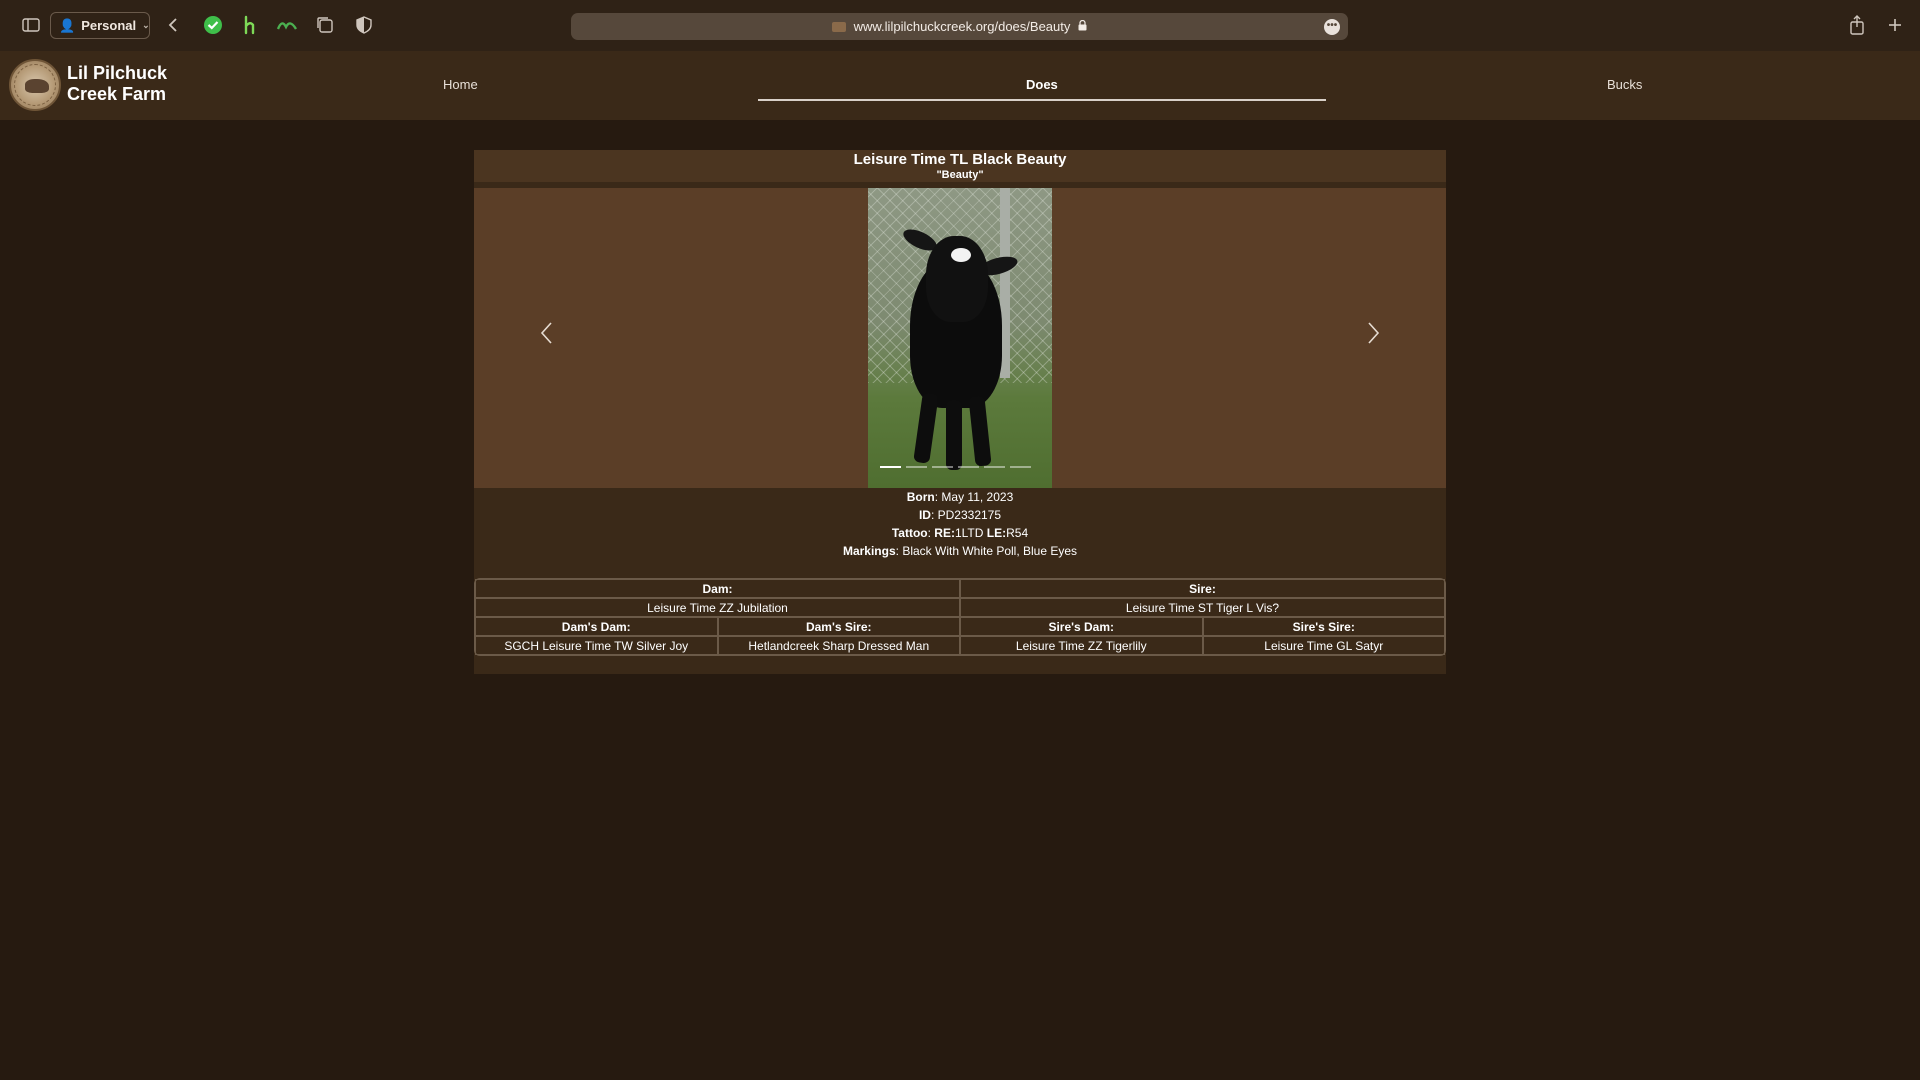 This screenshot has height=1080, width=1920. I want to click on chevron-down-icon: ⌄, so click(146, 25).